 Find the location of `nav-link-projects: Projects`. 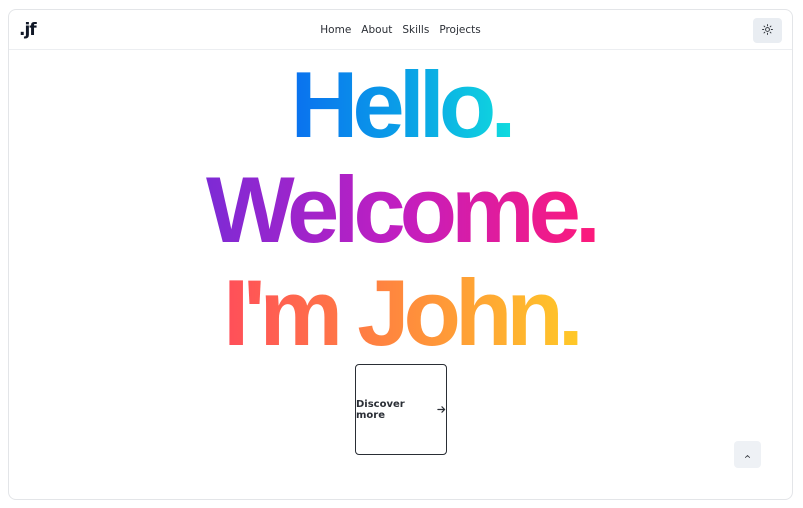

nav-link-projects: Projects is located at coordinates (459, 30).